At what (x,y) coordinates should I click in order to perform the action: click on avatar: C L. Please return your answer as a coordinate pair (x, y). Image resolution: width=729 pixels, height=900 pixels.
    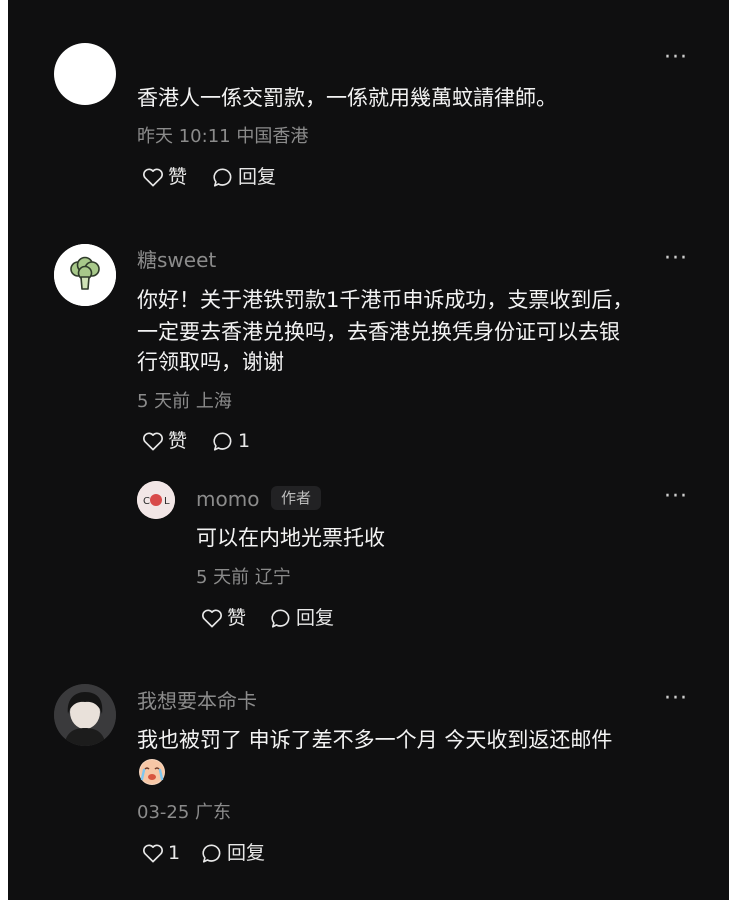
    Looking at the image, I should click on (156, 500).